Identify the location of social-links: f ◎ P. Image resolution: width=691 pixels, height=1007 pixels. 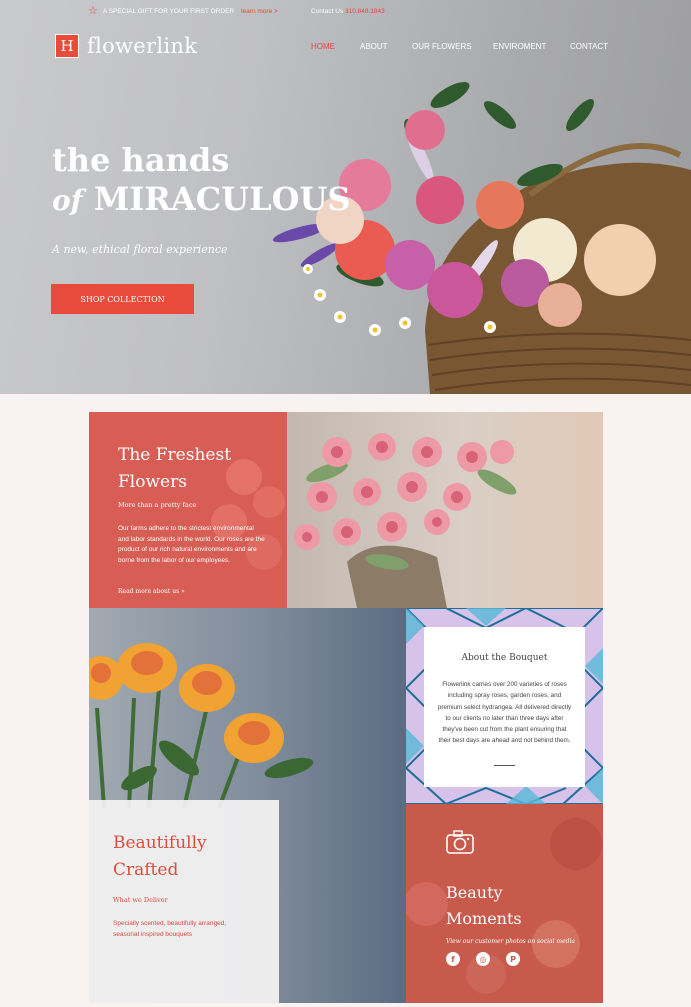
(483, 959).